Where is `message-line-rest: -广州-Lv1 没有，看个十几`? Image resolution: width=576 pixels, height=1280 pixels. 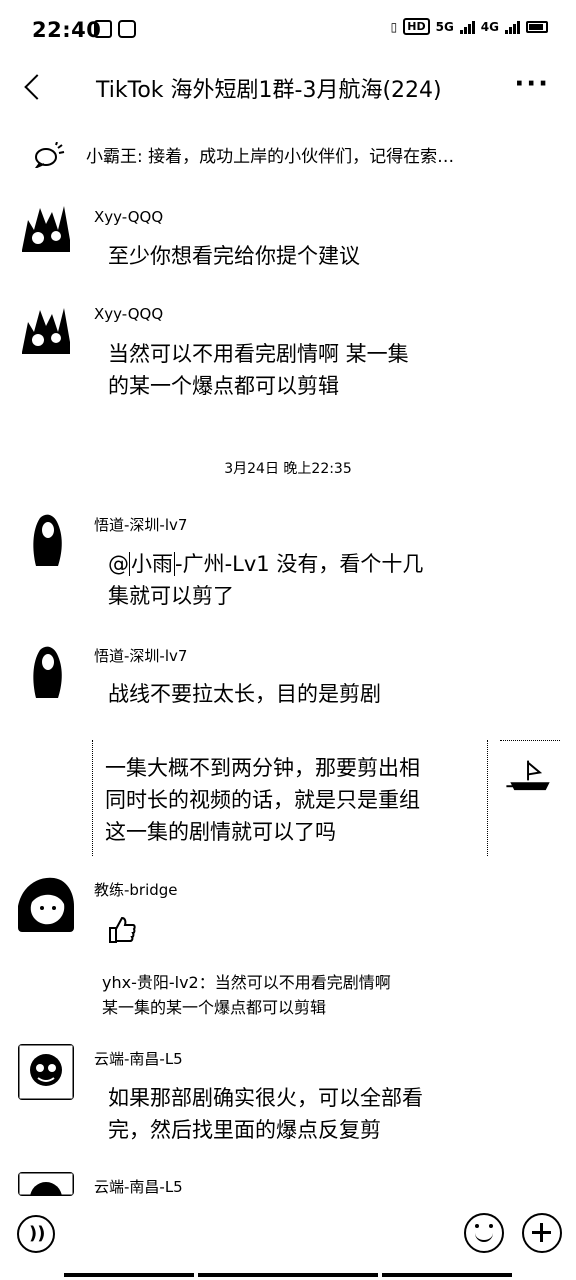
message-line-rest: -广州-Lv1 没有，看个十几 is located at coordinates (299, 564).